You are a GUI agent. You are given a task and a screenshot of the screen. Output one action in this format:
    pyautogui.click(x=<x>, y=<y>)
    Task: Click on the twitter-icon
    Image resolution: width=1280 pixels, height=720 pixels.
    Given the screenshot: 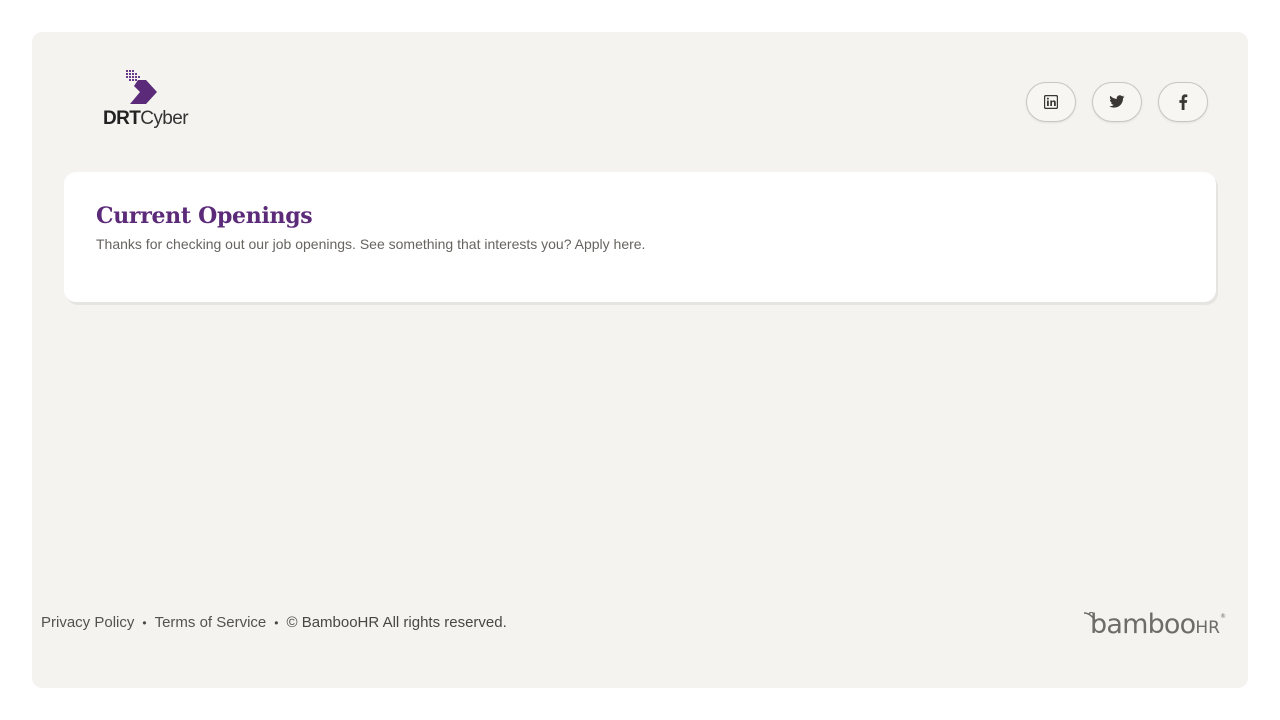 What is the action you would take?
    pyautogui.click(x=1117, y=101)
    